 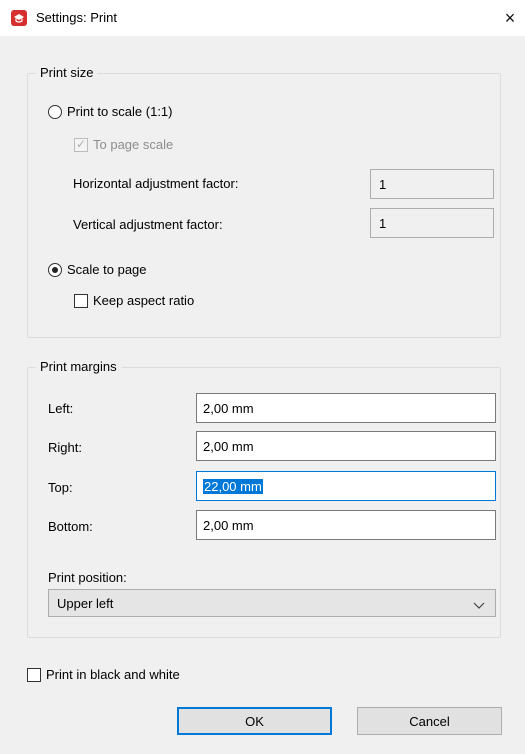 What do you see at coordinates (346, 446) in the screenshot?
I see `right-margin-field: 2,00 mm` at bounding box center [346, 446].